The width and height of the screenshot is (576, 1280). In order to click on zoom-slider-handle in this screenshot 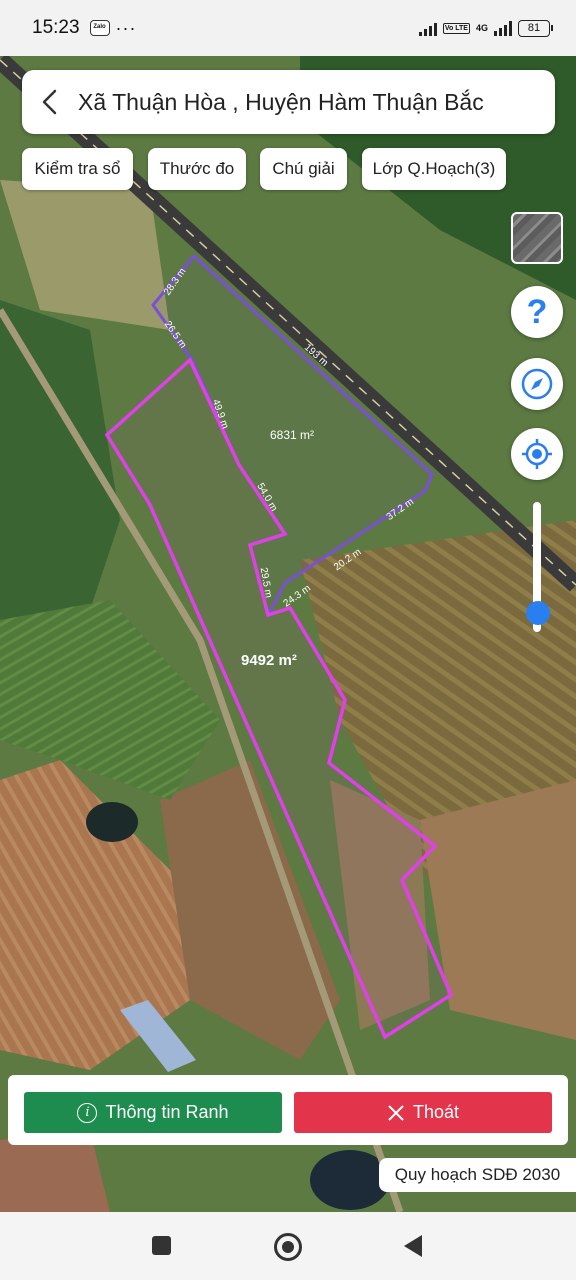, I will do `click(538, 612)`.